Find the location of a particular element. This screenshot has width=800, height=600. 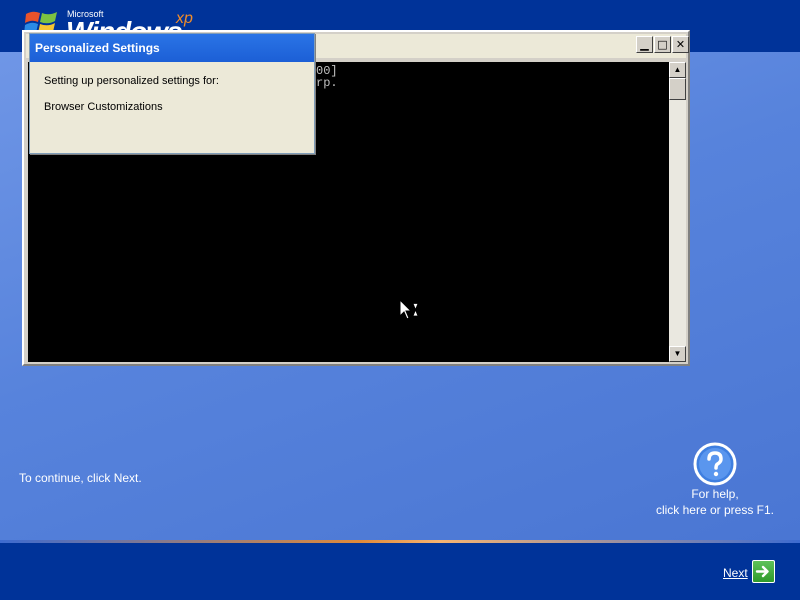

status-text: Setting up personalized settings for: is located at coordinates (131, 81).